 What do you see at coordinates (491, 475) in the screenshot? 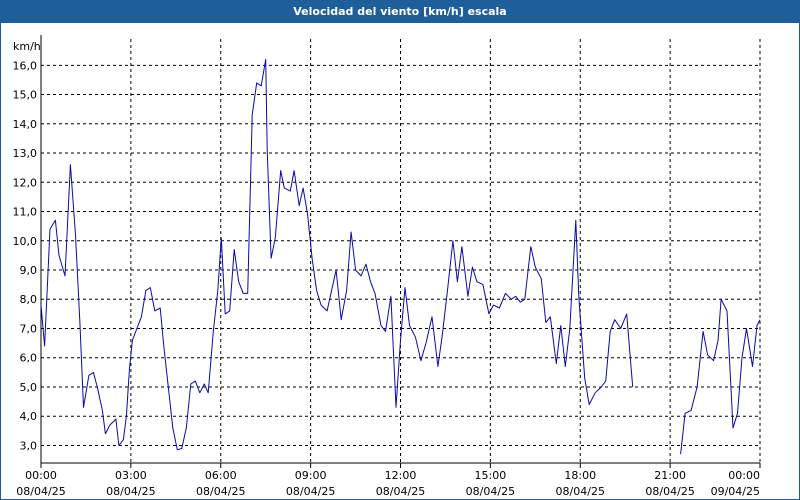
I see `x-tick-time-label: 15:00` at bounding box center [491, 475].